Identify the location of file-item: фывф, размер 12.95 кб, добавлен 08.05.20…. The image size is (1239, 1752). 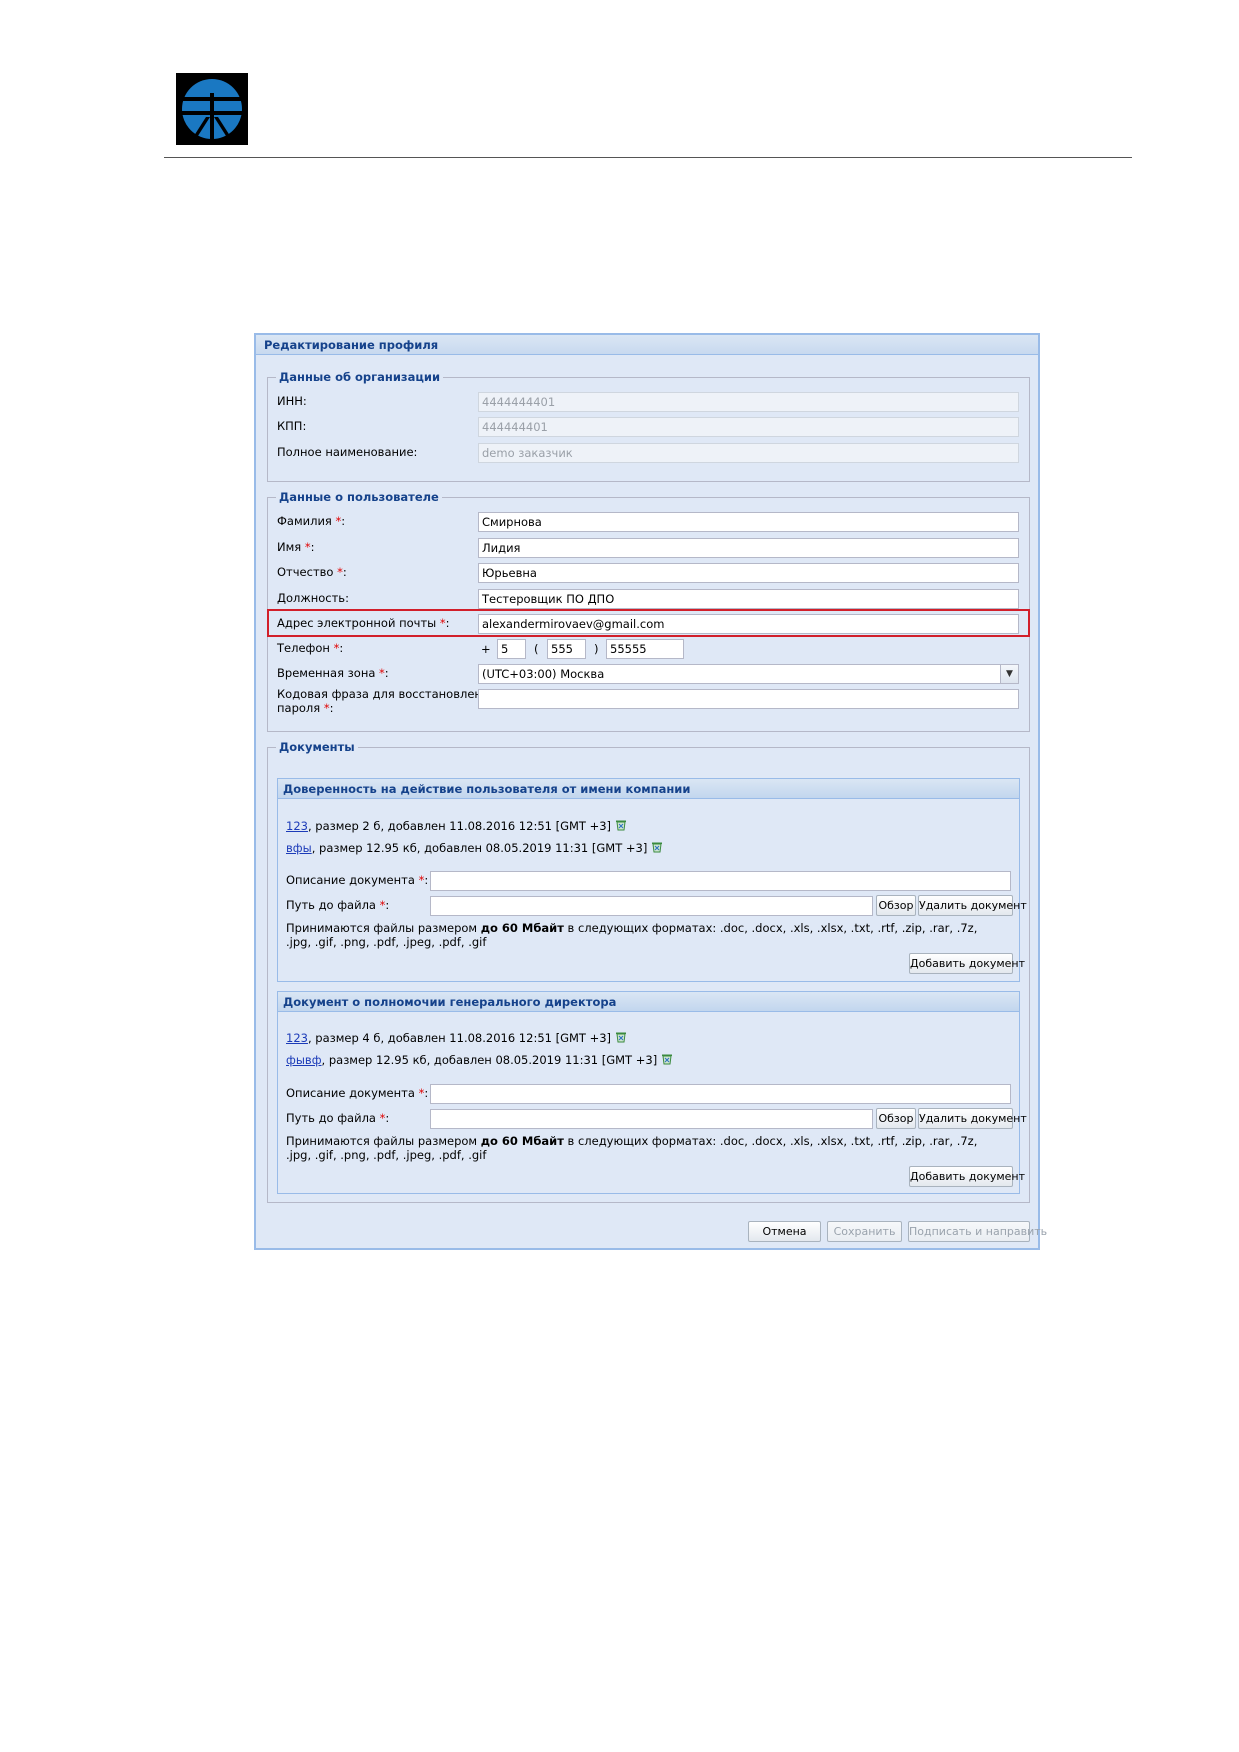
(479, 1060).